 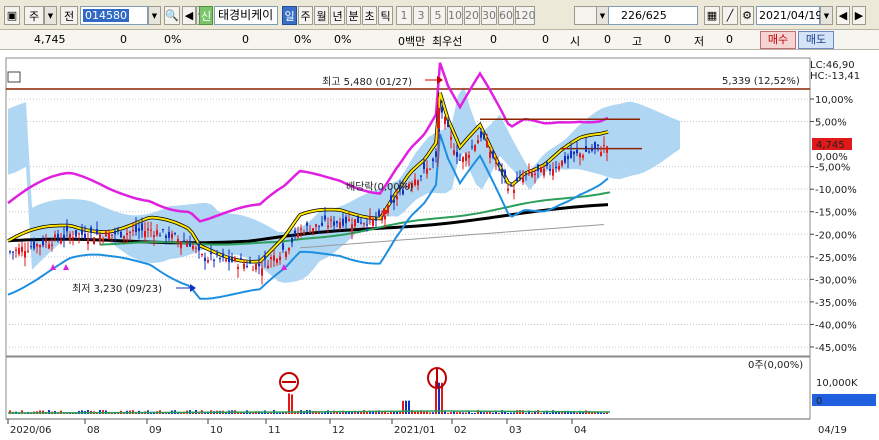 What do you see at coordinates (172, 15) in the screenshot?
I see `search-icon: 🔍` at bounding box center [172, 15].